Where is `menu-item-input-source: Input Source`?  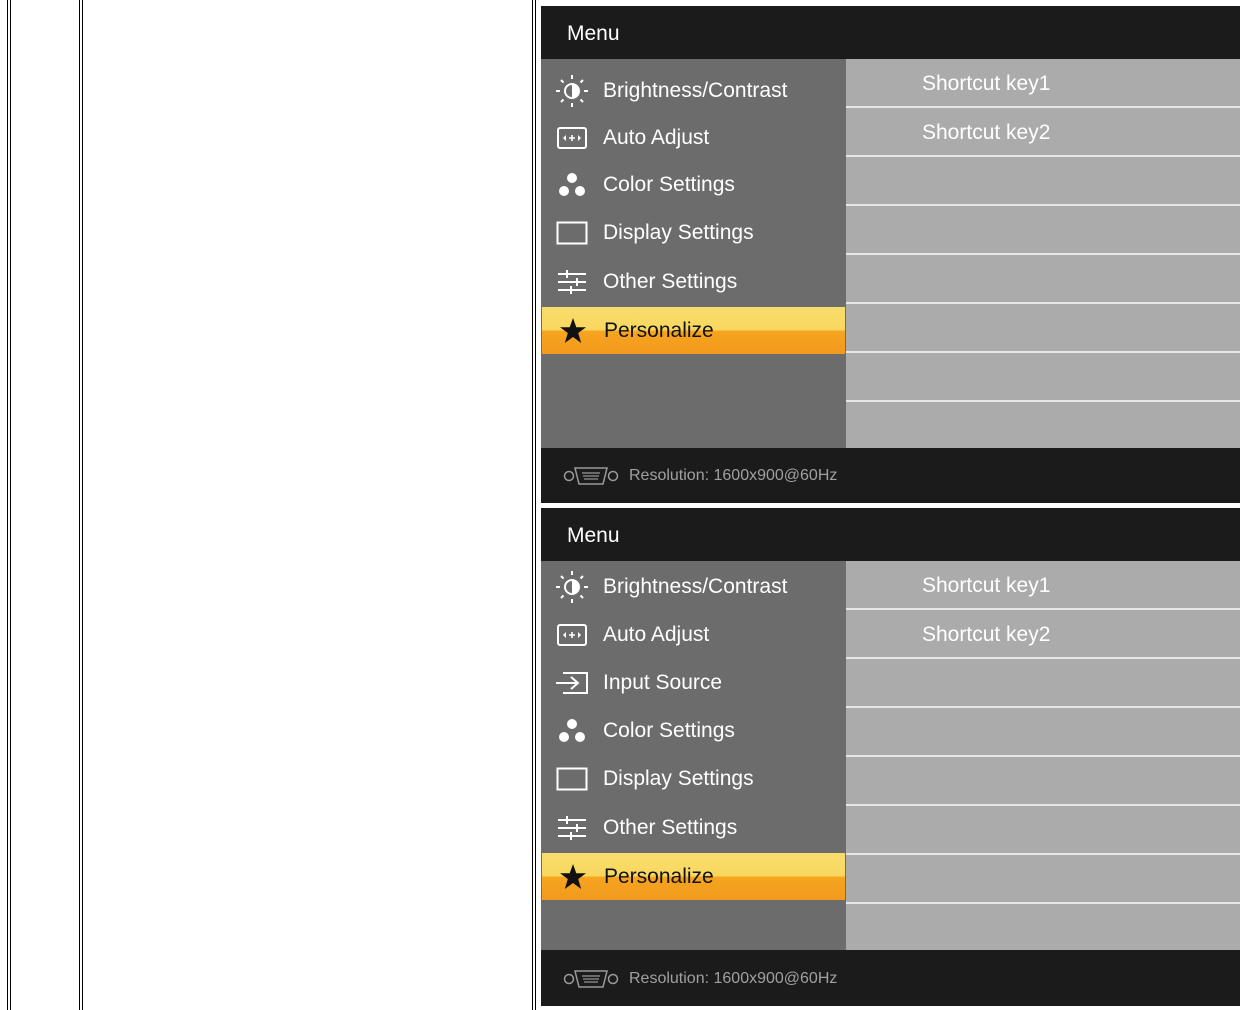
menu-item-input-source: Input Source is located at coordinates (693, 682).